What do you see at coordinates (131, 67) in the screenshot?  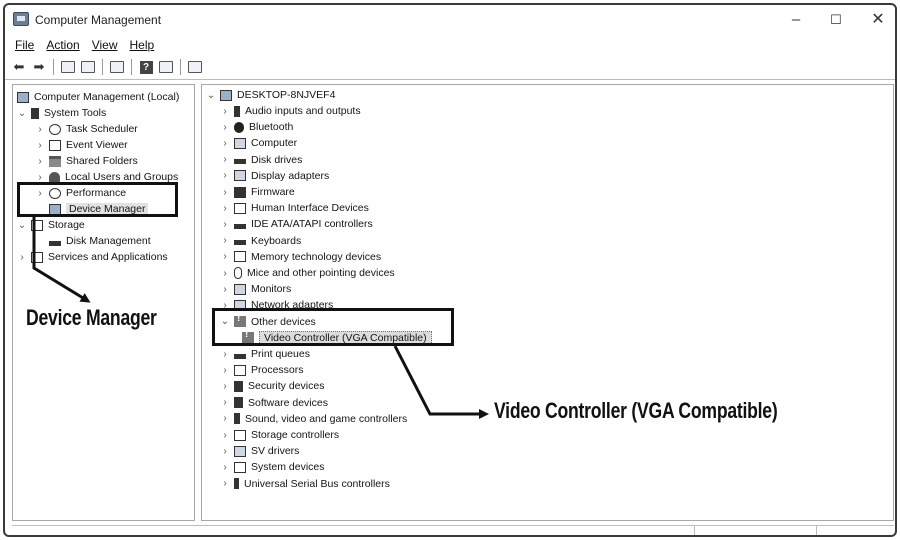 I see `toolbar-separator` at bounding box center [131, 67].